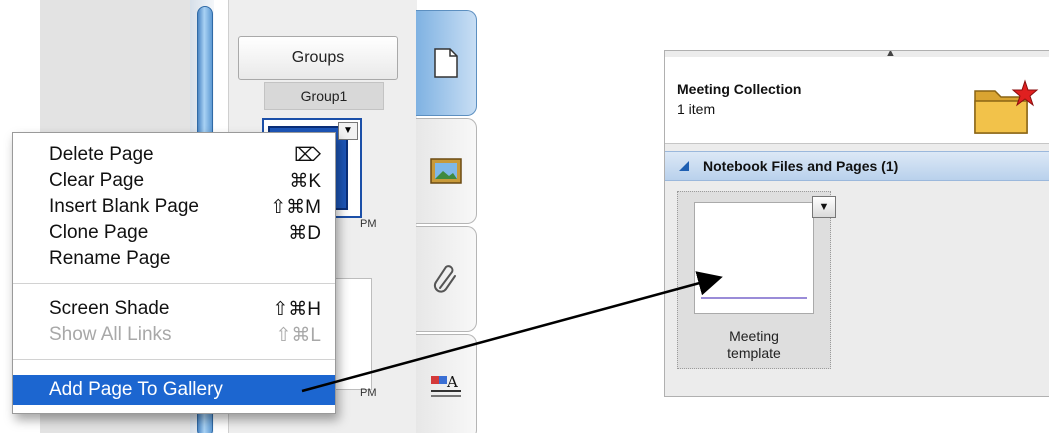 This screenshot has width=1049, height=433. What do you see at coordinates (101, 154) in the screenshot?
I see `menu-item-label: Delete Page` at bounding box center [101, 154].